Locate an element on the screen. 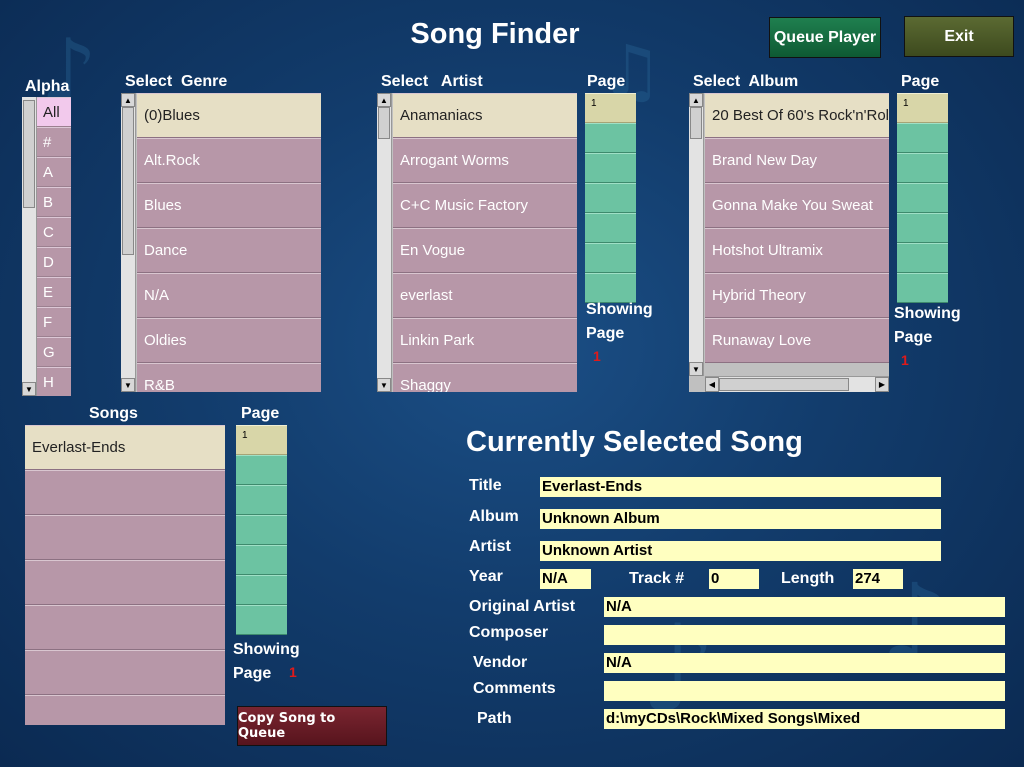 The height and width of the screenshot is (767, 1024). artist-list-item: C+C Music Factory is located at coordinates (485, 205).